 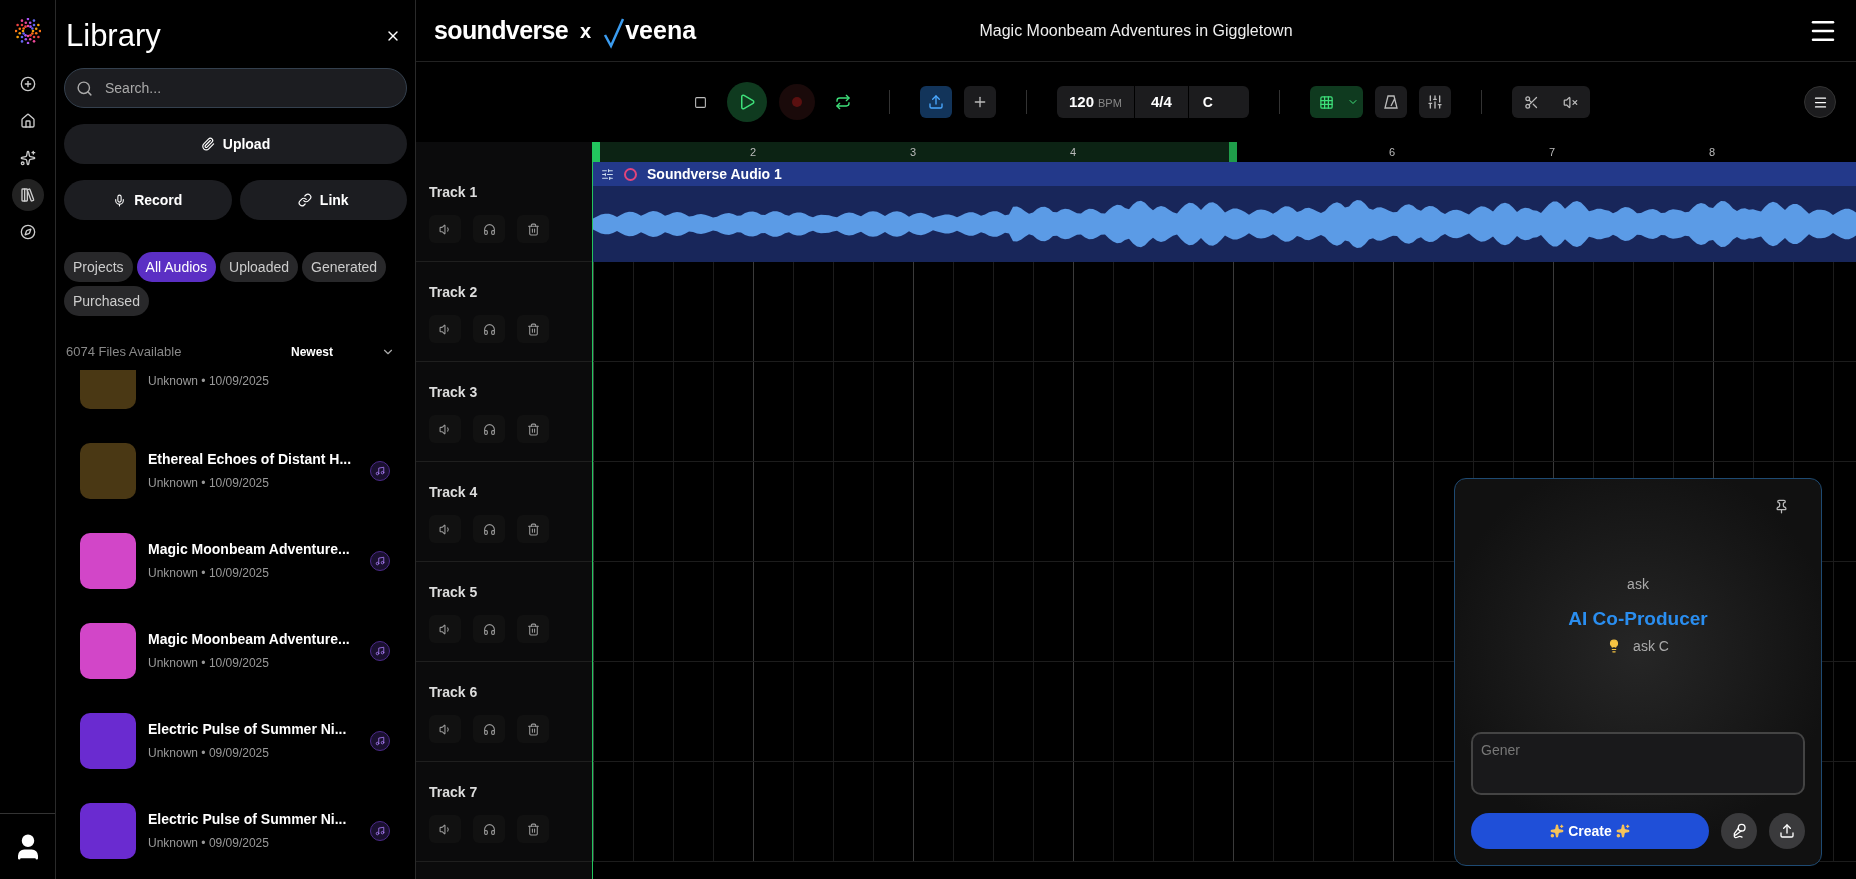 I want to click on voice-button, so click(x=1739, y=831).